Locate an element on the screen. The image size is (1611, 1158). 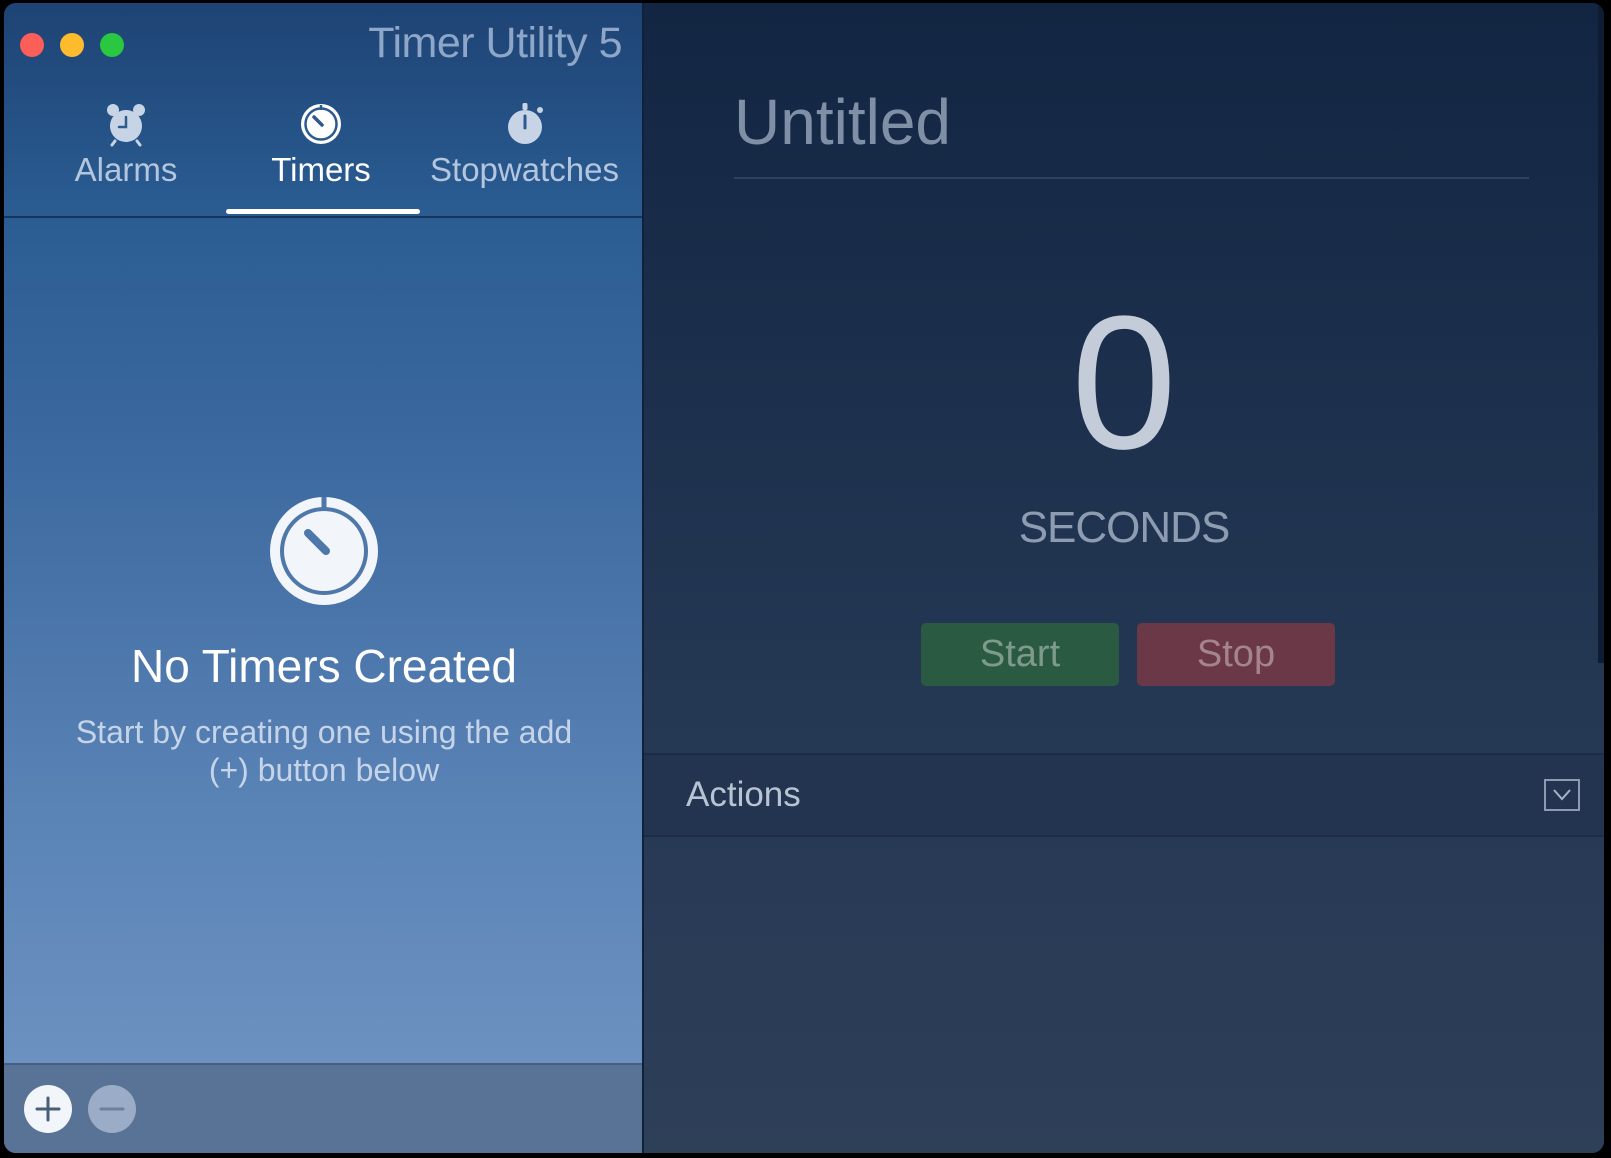
countdown-unit: SECONDS is located at coordinates (1124, 527).